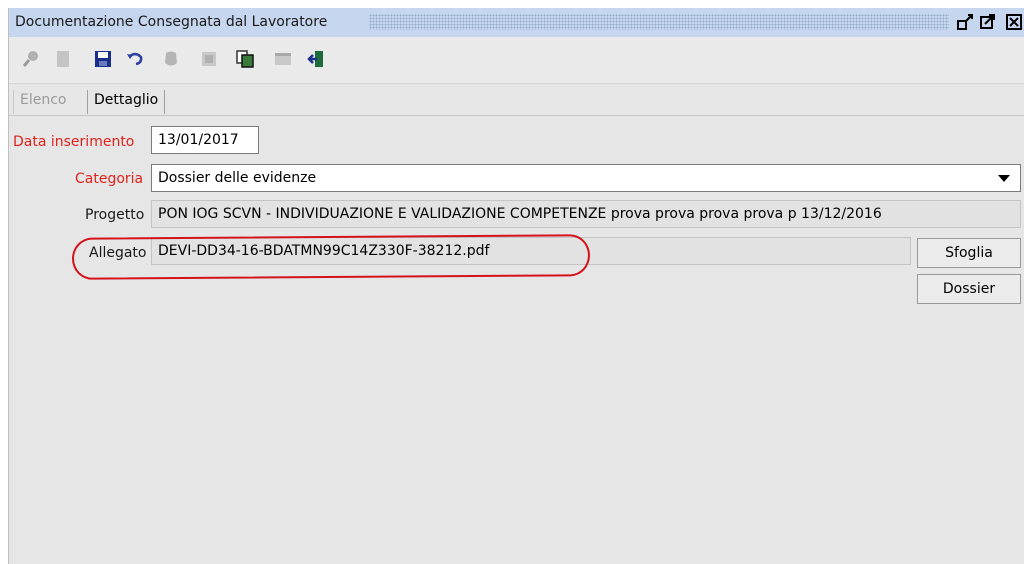 The height and width of the screenshot is (564, 1024). Describe the element at coordinates (237, 178) in the screenshot. I see `categoria-value: Dossier delle evidenze` at that location.